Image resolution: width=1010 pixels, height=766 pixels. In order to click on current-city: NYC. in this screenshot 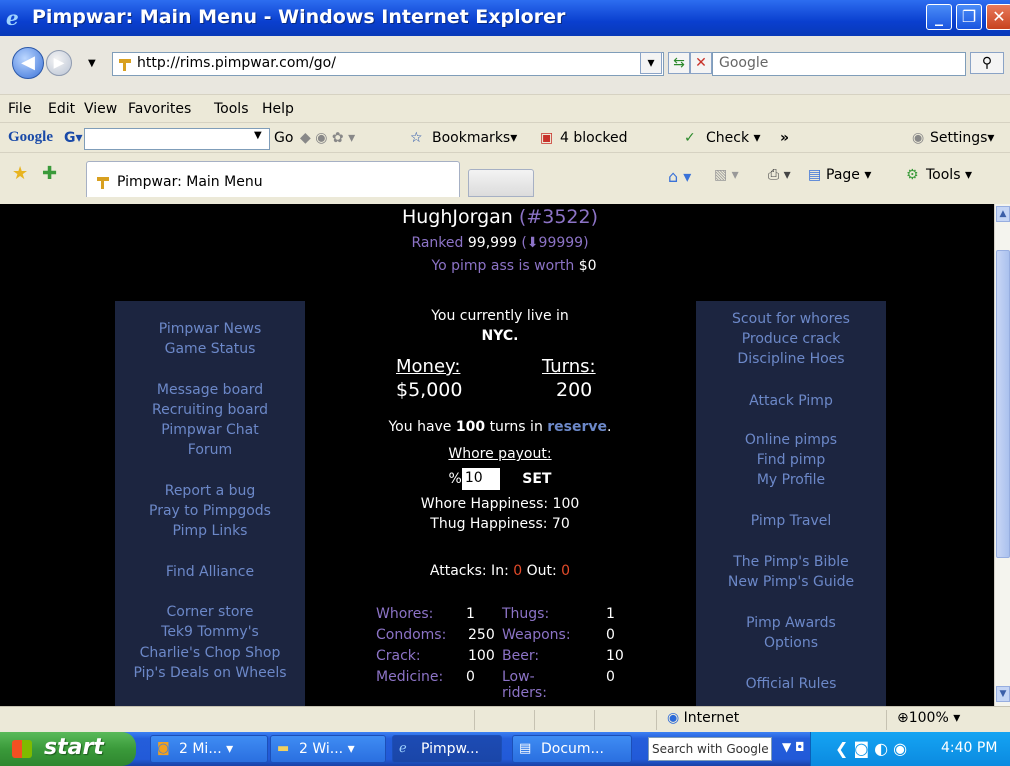, I will do `click(500, 336)`.